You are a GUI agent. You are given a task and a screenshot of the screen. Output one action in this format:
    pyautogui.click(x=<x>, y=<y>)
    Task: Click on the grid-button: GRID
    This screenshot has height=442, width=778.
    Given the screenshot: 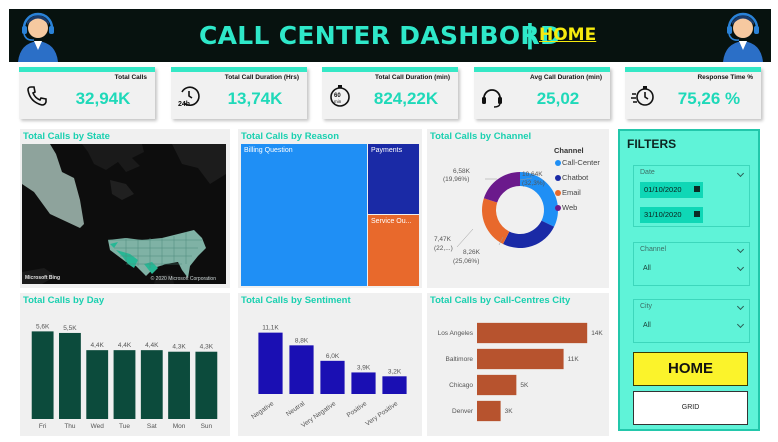 What is the action you would take?
    pyautogui.click(x=690, y=408)
    